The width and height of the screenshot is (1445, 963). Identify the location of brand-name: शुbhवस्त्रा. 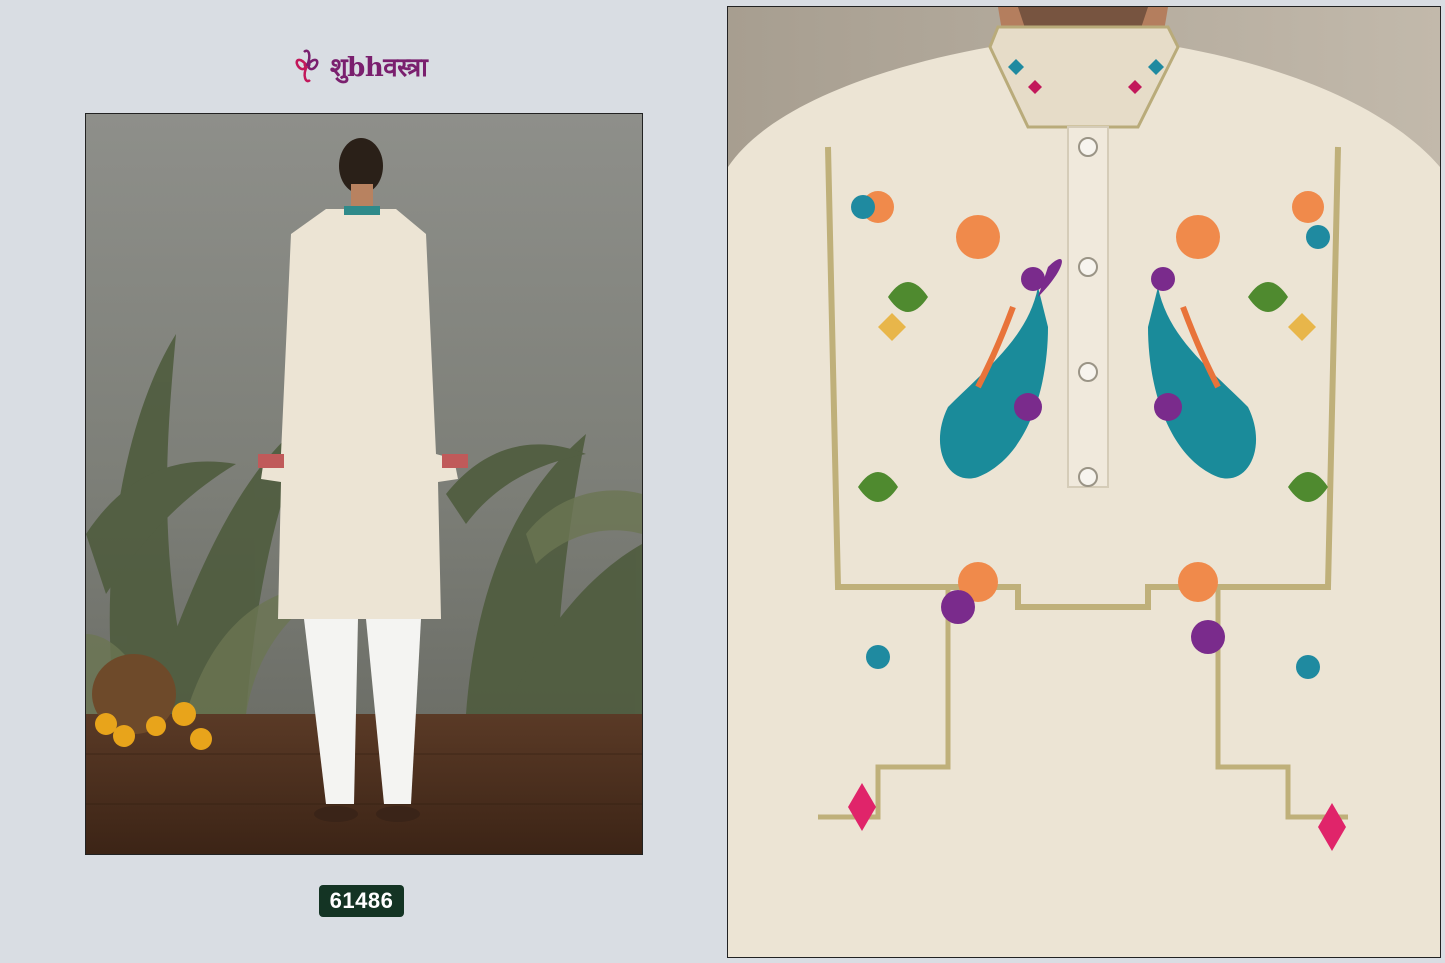
(379, 68).